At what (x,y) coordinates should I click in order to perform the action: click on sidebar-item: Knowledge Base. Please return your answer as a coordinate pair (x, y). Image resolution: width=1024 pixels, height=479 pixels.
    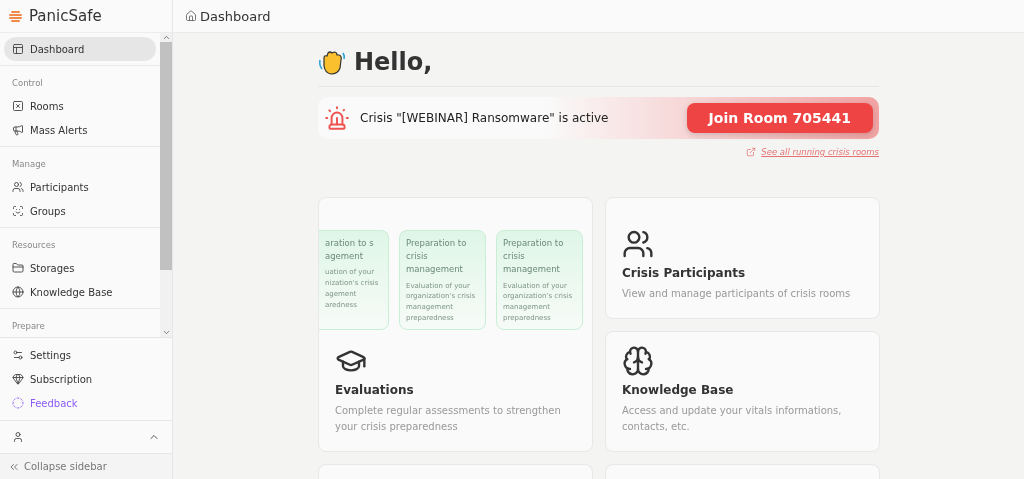
    Looking at the image, I should click on (80, 292).